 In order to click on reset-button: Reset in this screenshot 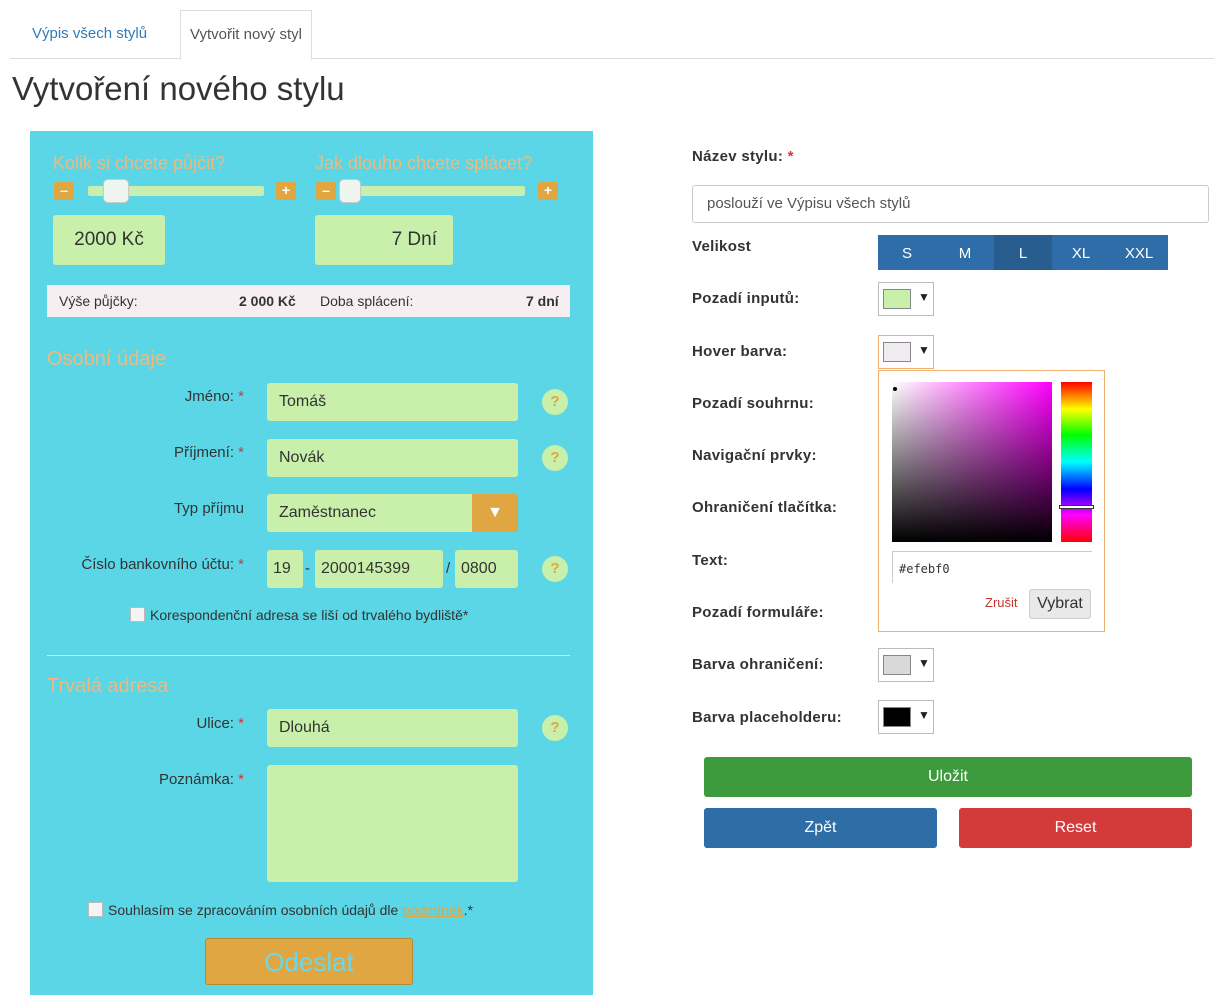, I will do `click(1075, 828)`.